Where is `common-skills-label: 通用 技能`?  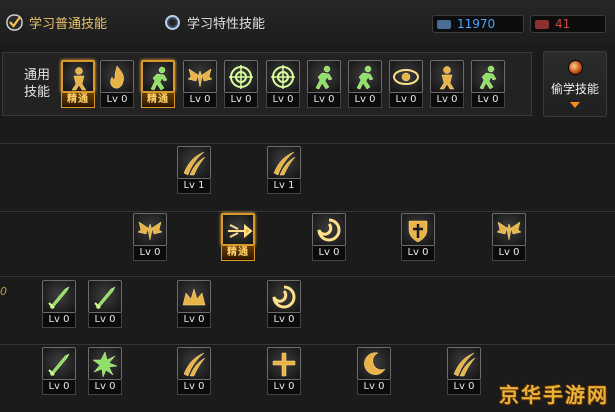
common-skills-label: 通用 技能 is located at coordinates (37, 84).